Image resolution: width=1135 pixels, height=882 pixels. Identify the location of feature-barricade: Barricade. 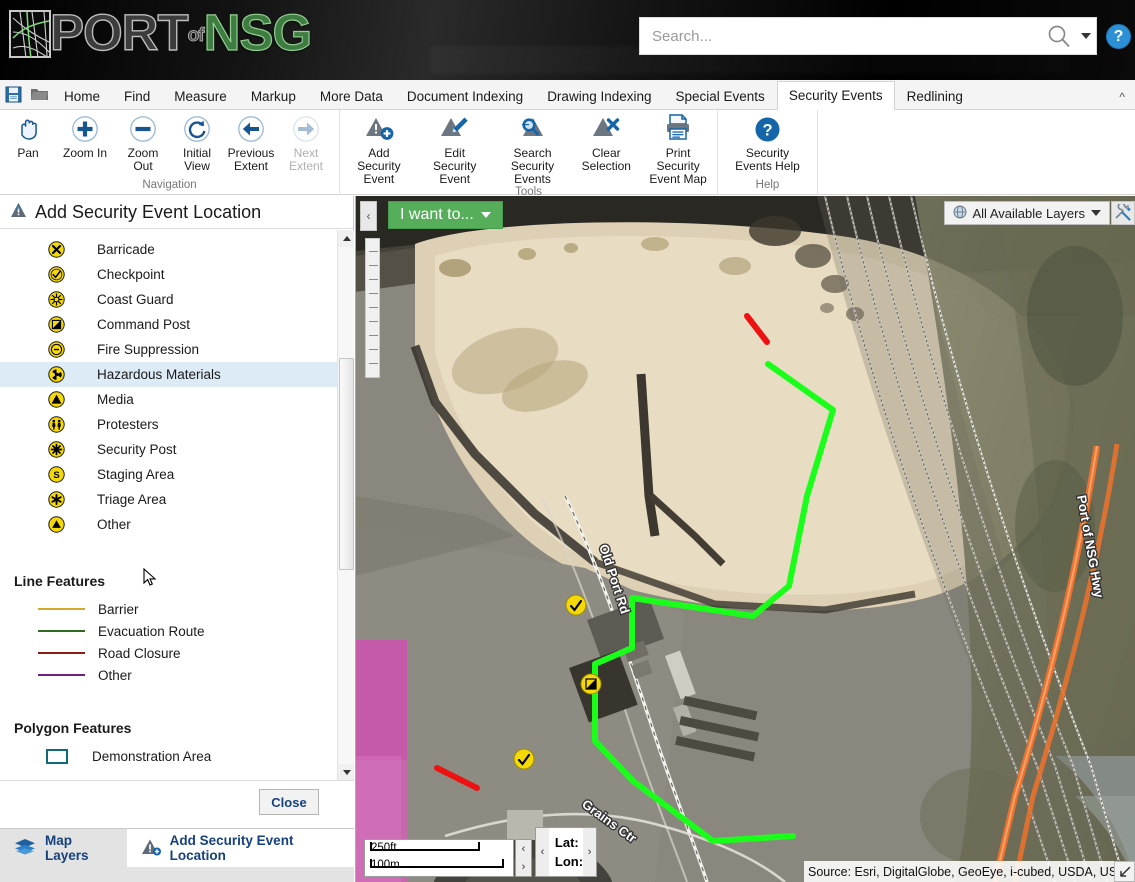
(168, 249).